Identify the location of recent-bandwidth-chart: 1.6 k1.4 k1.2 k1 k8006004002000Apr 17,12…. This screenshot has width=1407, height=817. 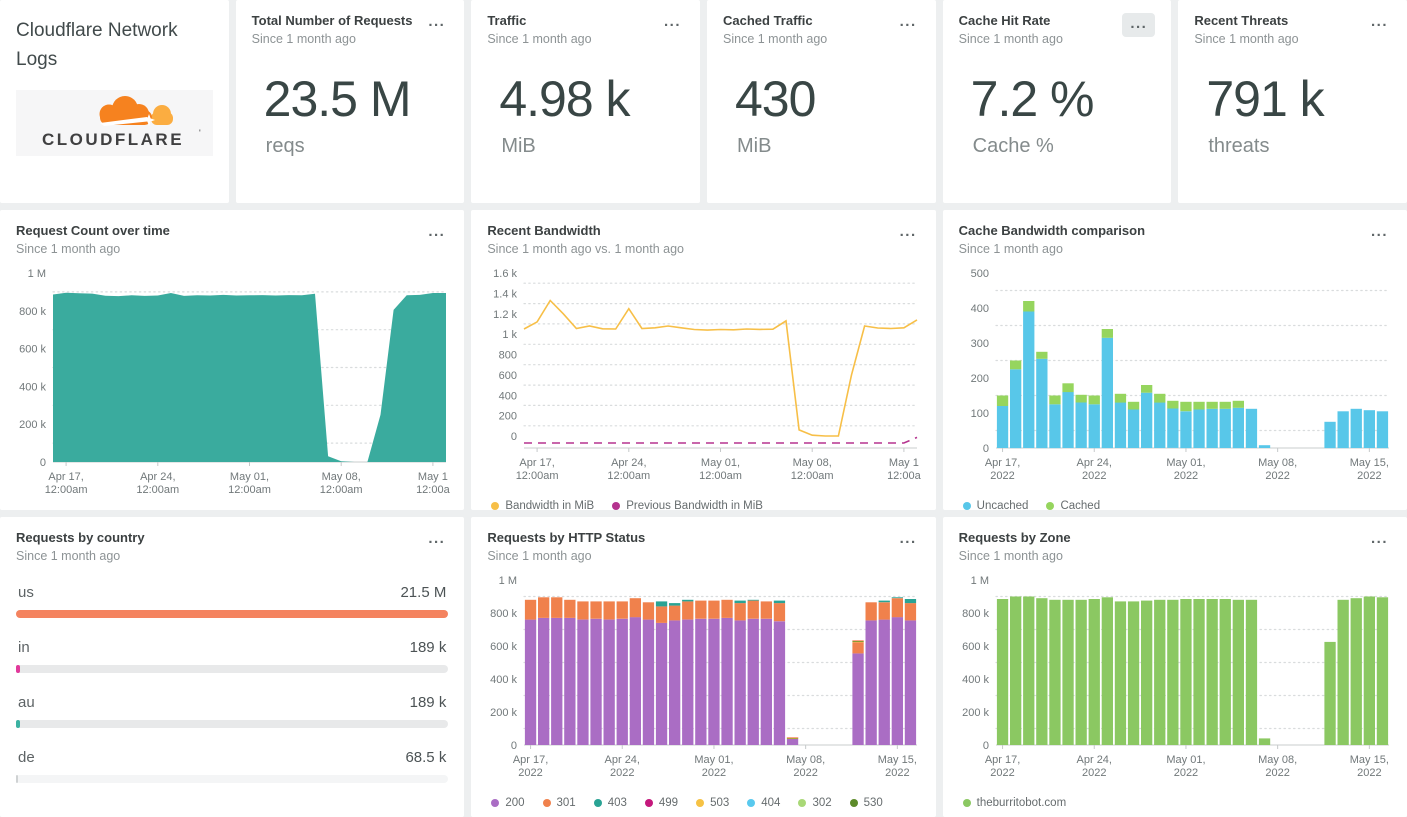
(706, 375).